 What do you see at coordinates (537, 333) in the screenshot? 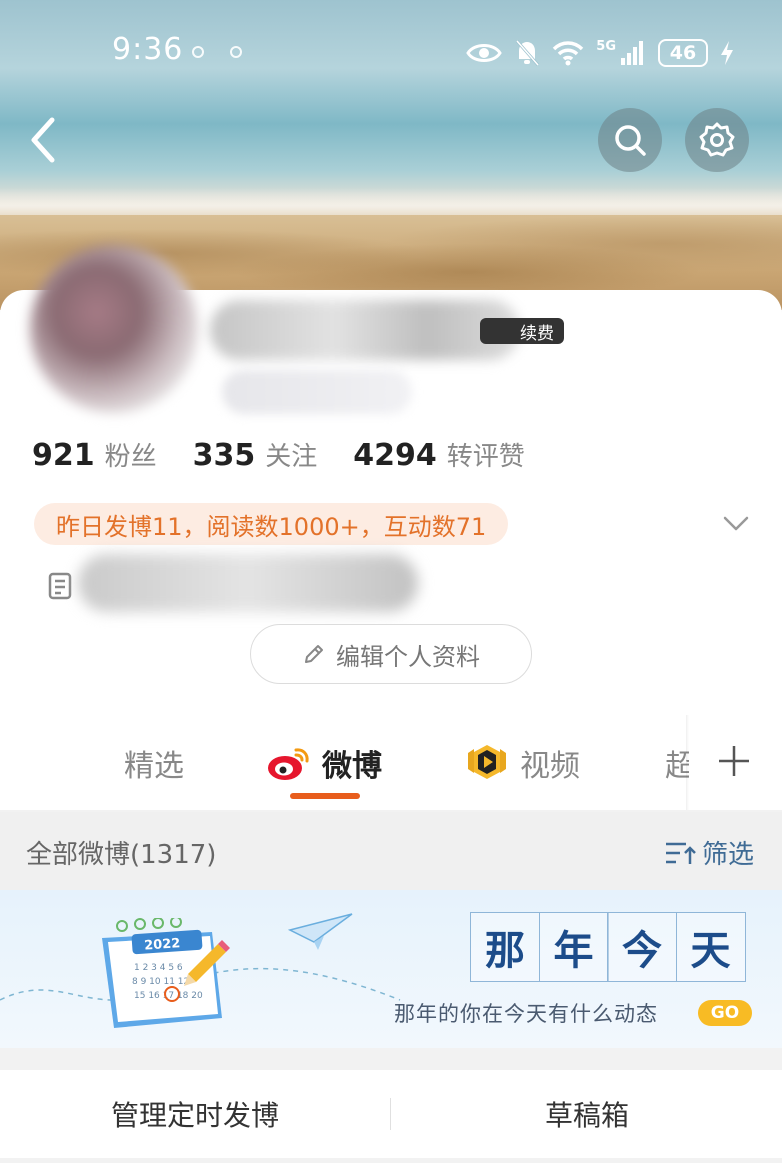
I see `vip-badge-label: 续费` at bounding box center [537, 333].